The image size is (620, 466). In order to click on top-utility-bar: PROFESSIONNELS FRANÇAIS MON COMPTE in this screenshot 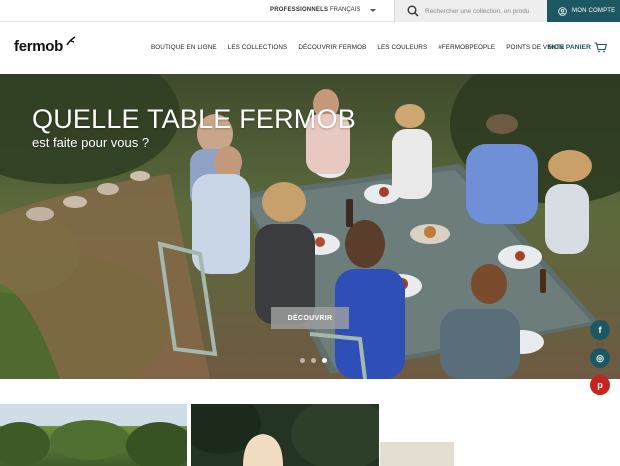, I will do `click(310, 11)`.